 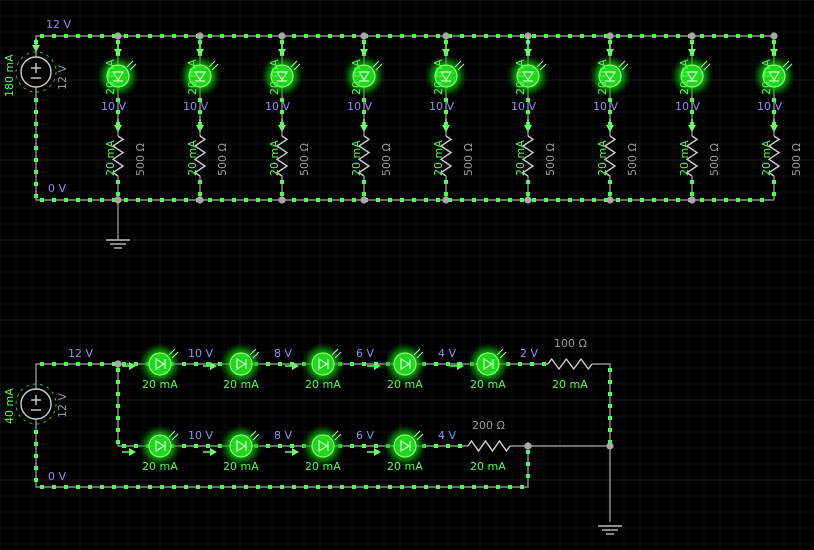 What do you see at coordinates (200, 353) in the screenshot?
I see `row1-node-voltage-label: 10 V` at bounding box center [200, 353].